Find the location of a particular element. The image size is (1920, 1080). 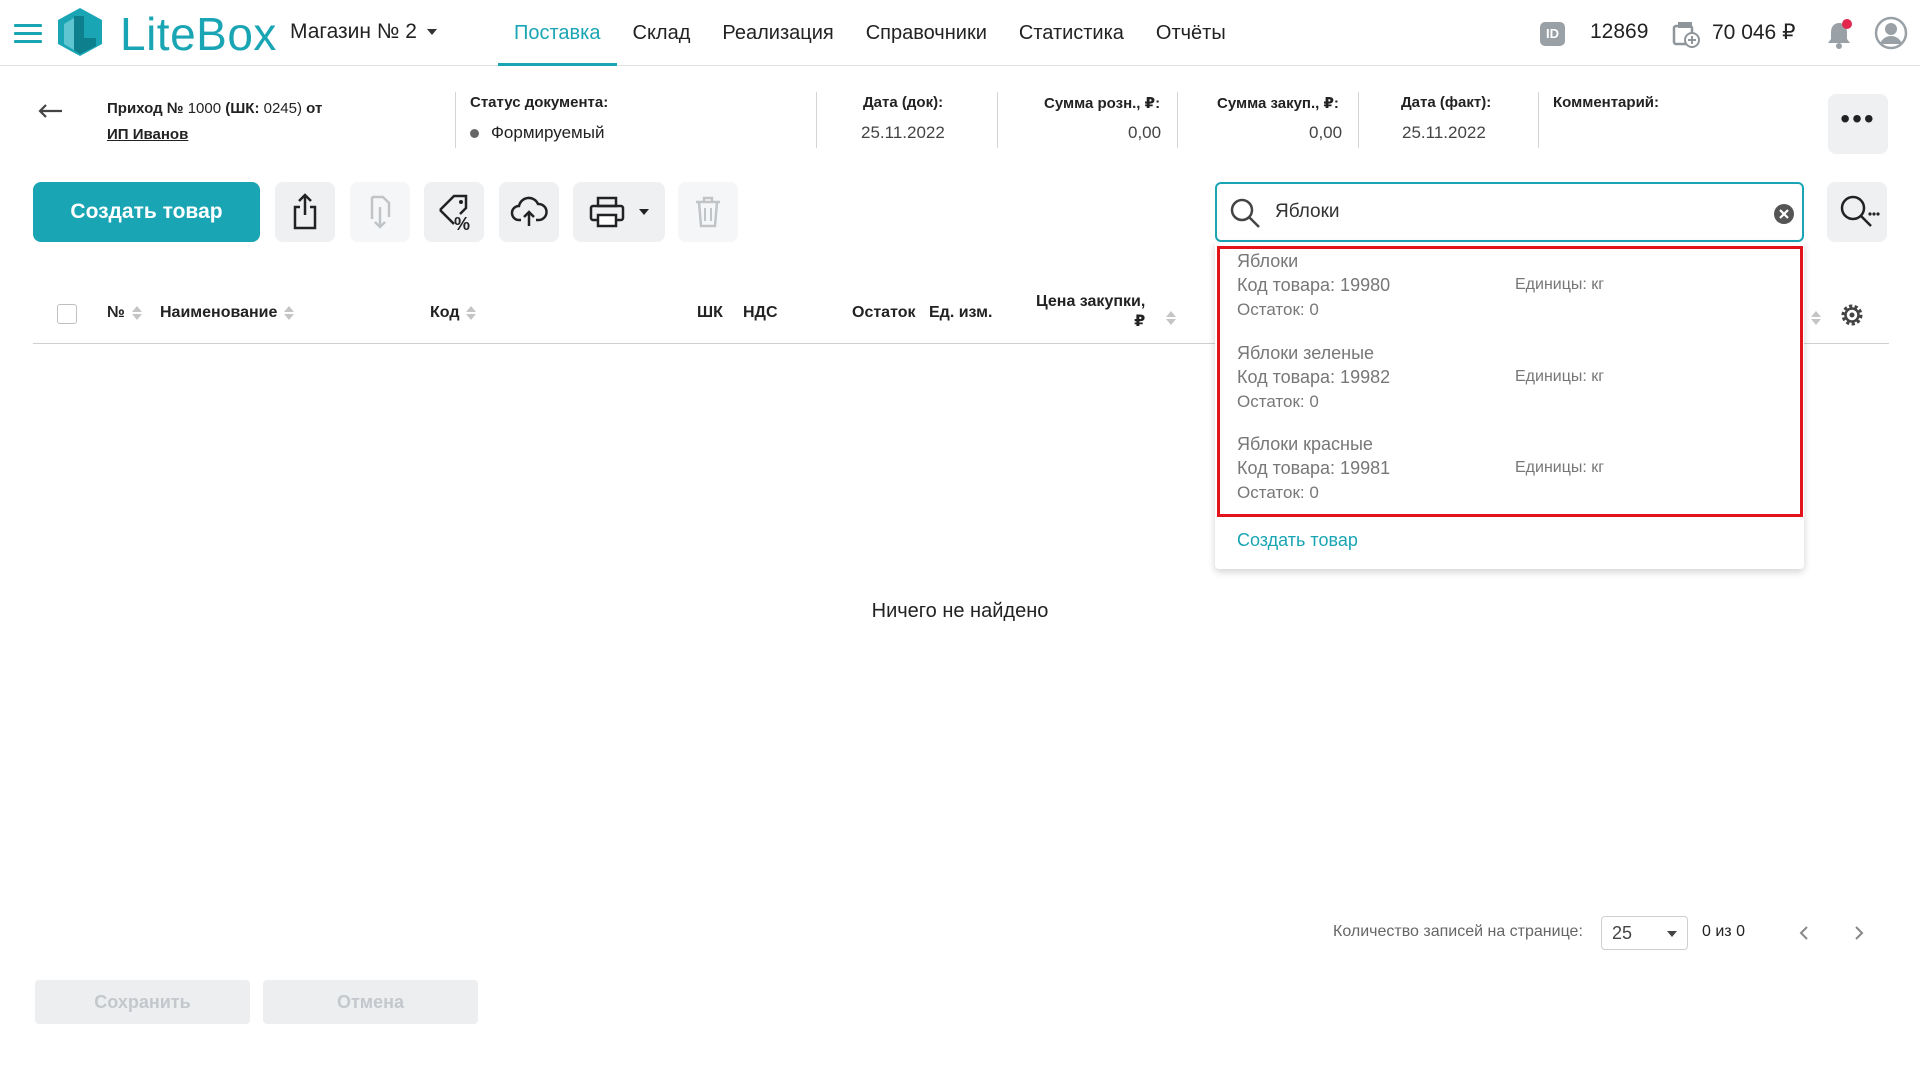

trash-icon is located at coordinates (708, 212).